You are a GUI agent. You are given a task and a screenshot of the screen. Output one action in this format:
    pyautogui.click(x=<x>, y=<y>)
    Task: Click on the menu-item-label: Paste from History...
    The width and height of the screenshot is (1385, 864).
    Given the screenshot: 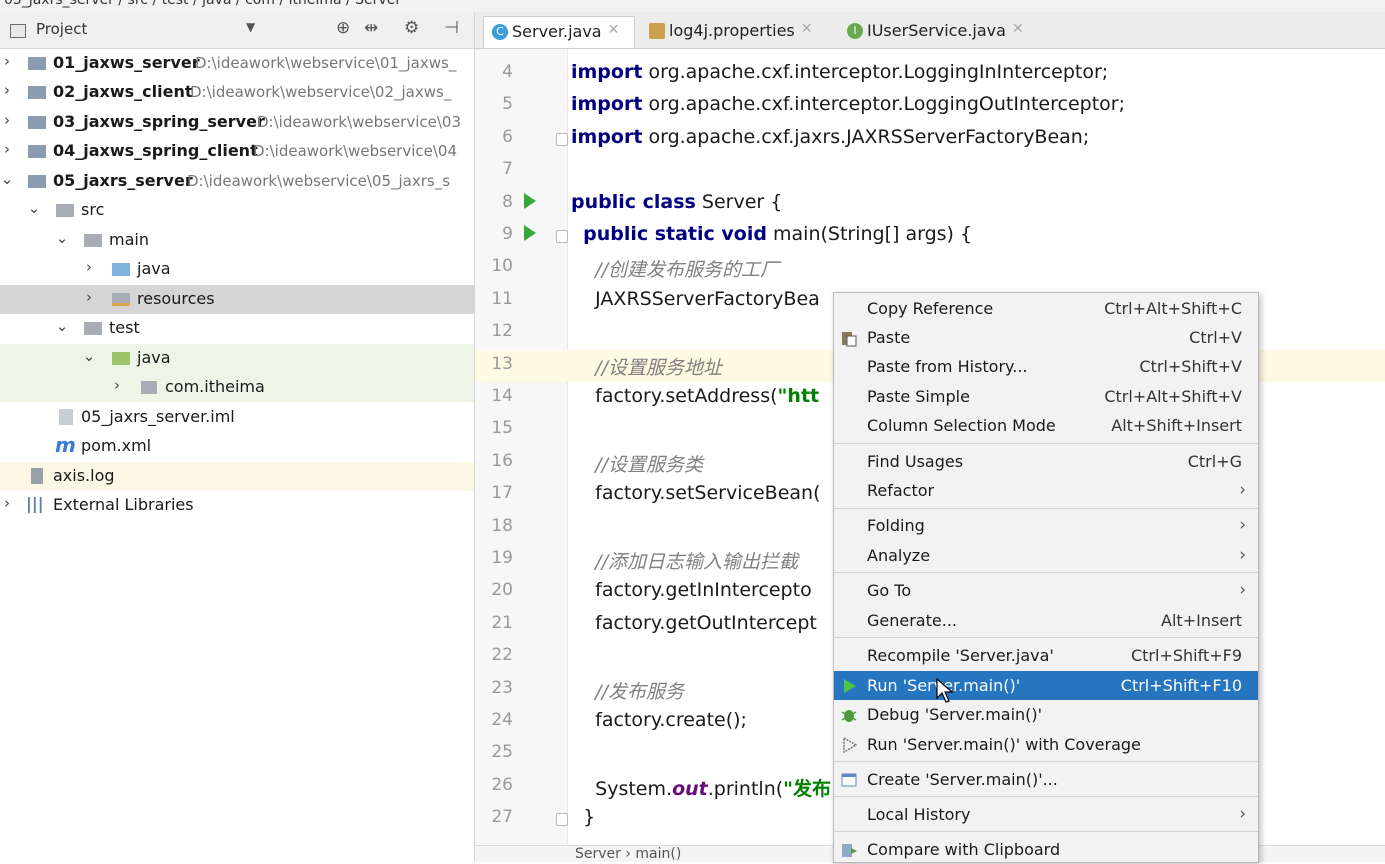 What is the action you would take?
    pyautogui.click(x=947, y=366)
    